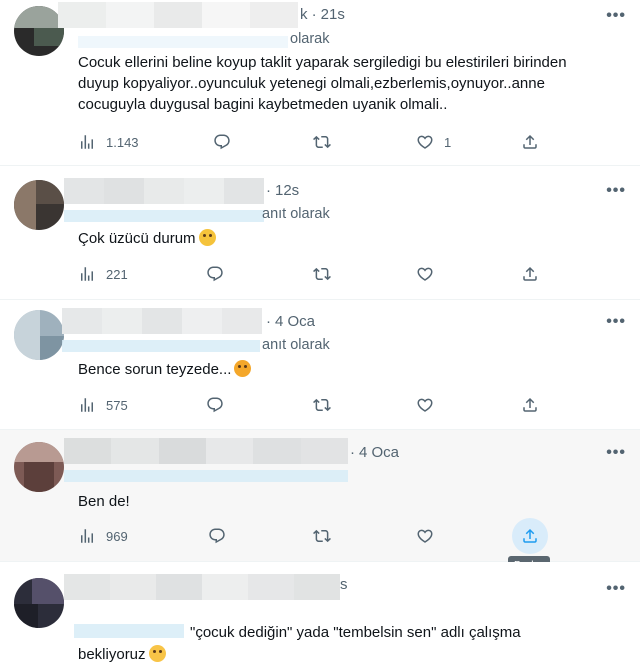 This screenshot has height=672, width=640. I want to click on views-count: 969, so click(117, 536).